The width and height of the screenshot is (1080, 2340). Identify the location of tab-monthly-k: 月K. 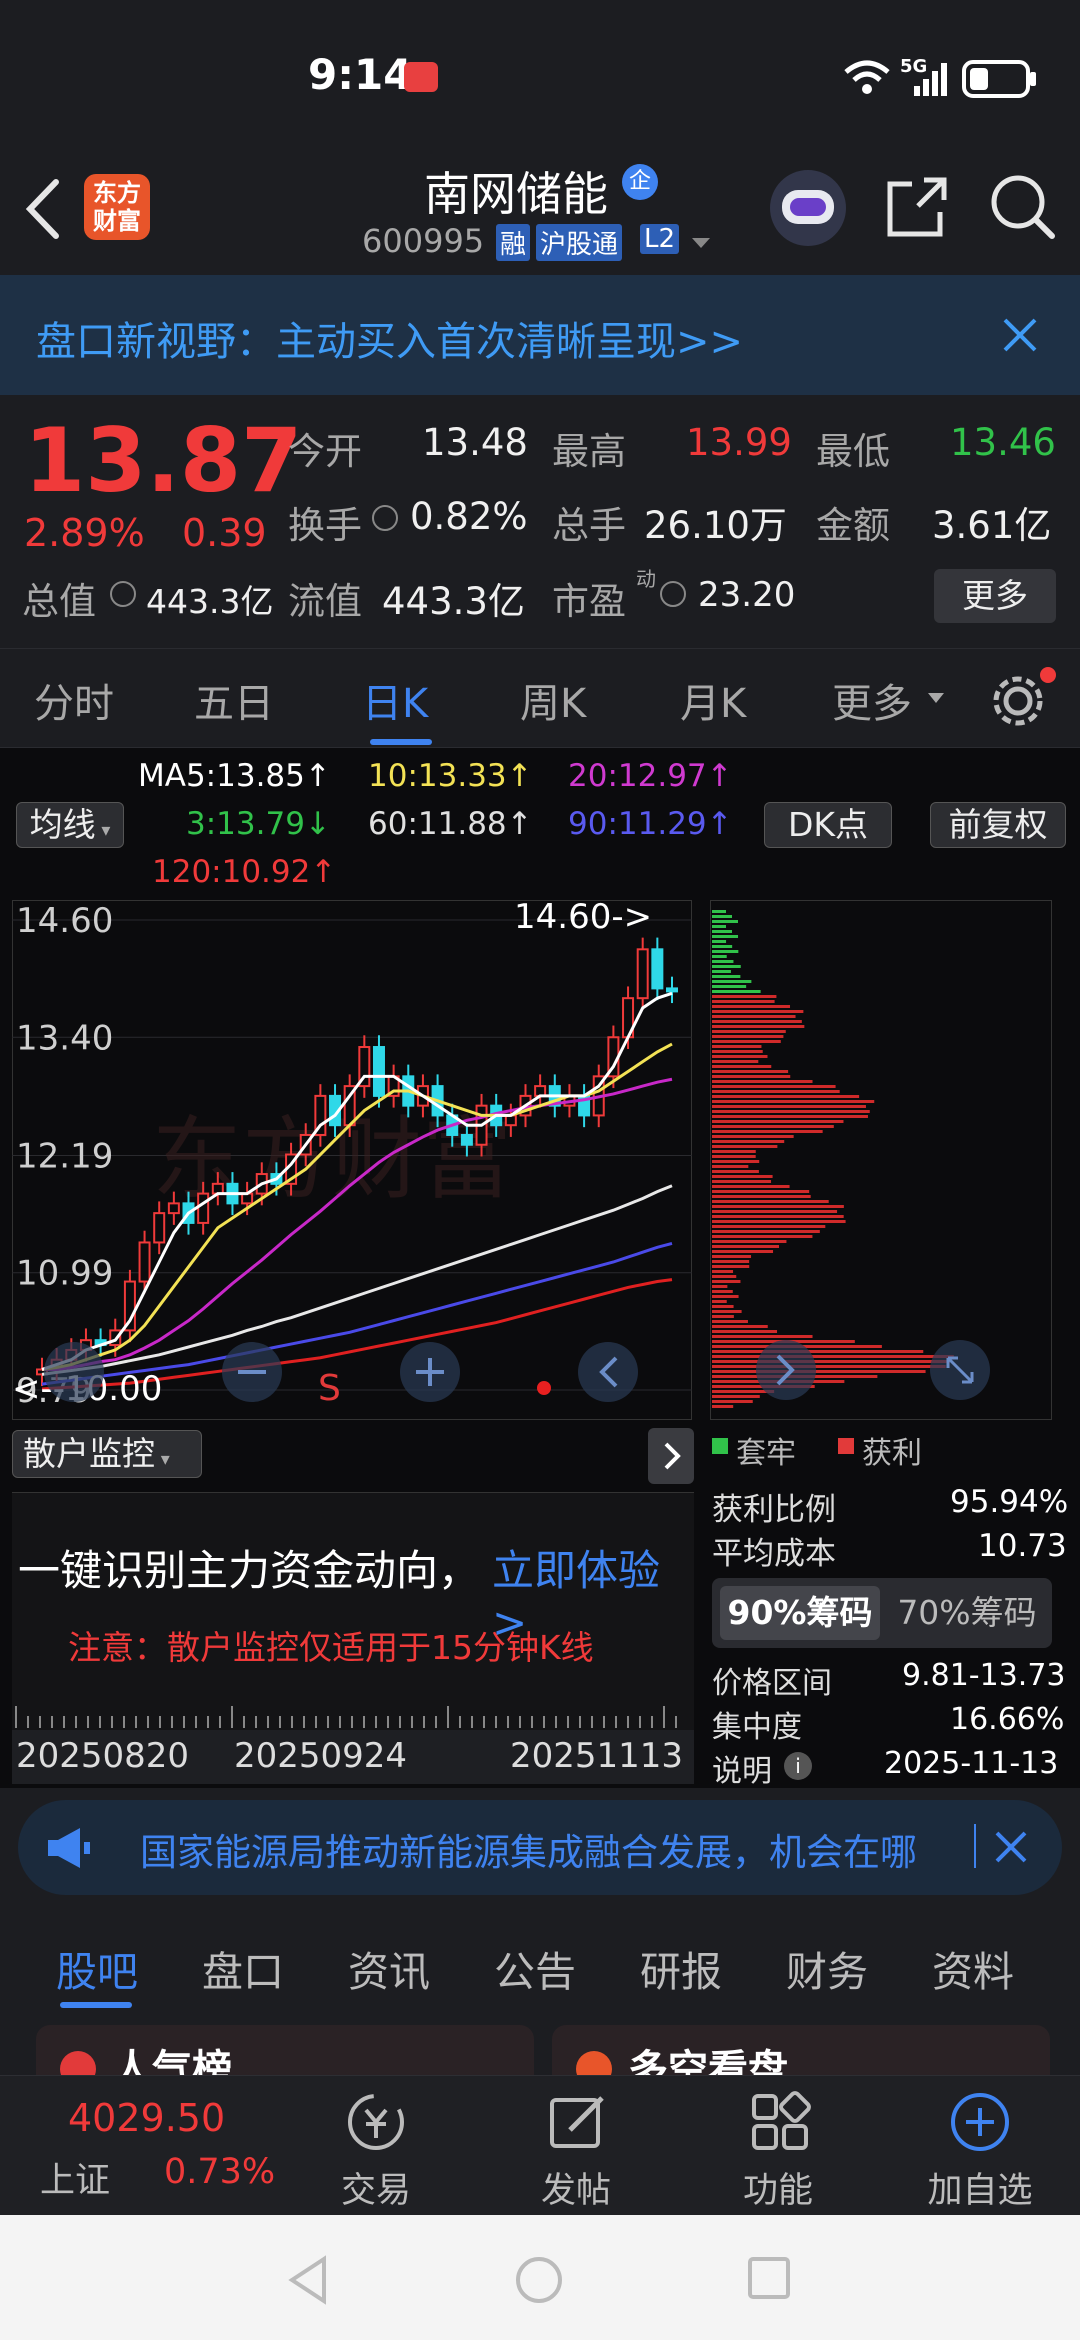
(713, 700).